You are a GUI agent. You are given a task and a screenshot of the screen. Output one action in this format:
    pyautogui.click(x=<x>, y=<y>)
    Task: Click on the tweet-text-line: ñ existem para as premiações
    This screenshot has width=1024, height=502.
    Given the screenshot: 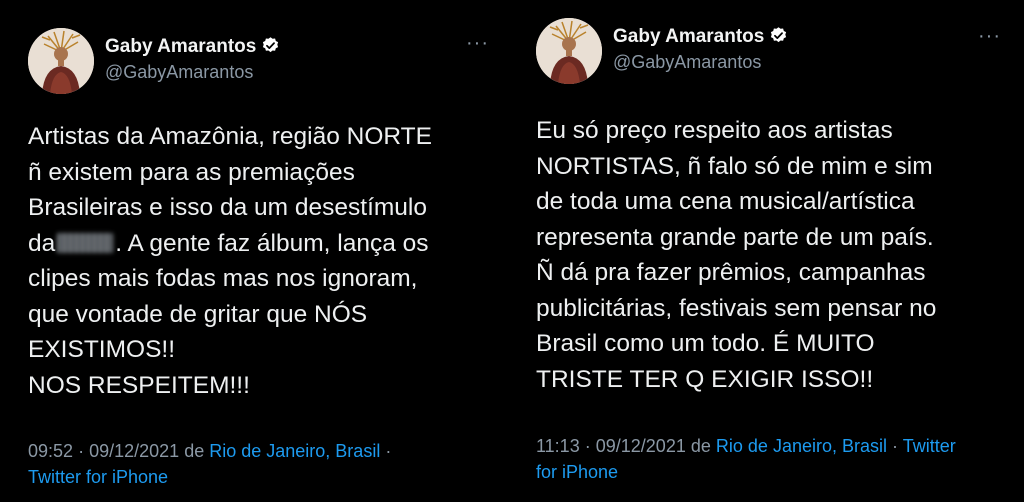 What is the action you would take?
    pyautogui.click(x=191, y=172)
    